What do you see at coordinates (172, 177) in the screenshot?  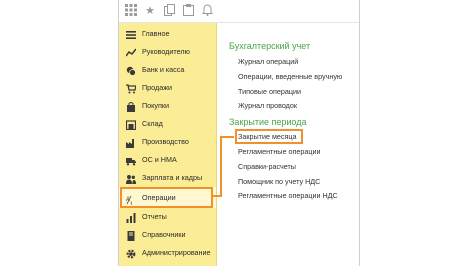 I see `sidebar-item-label: Зарплата и кадры` at bounding box center [172, 177].